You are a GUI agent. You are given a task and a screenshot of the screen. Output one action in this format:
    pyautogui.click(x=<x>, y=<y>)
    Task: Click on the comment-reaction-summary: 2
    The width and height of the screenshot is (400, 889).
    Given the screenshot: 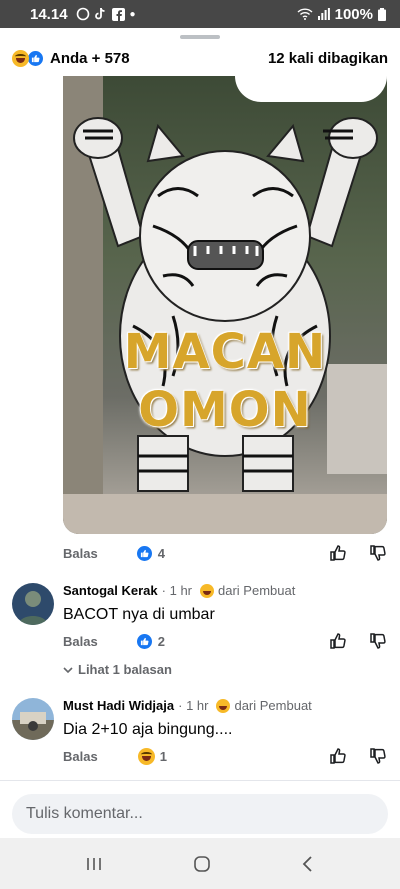 What is the action you would take?
    pyautogui.click(x=150, y=641)
    